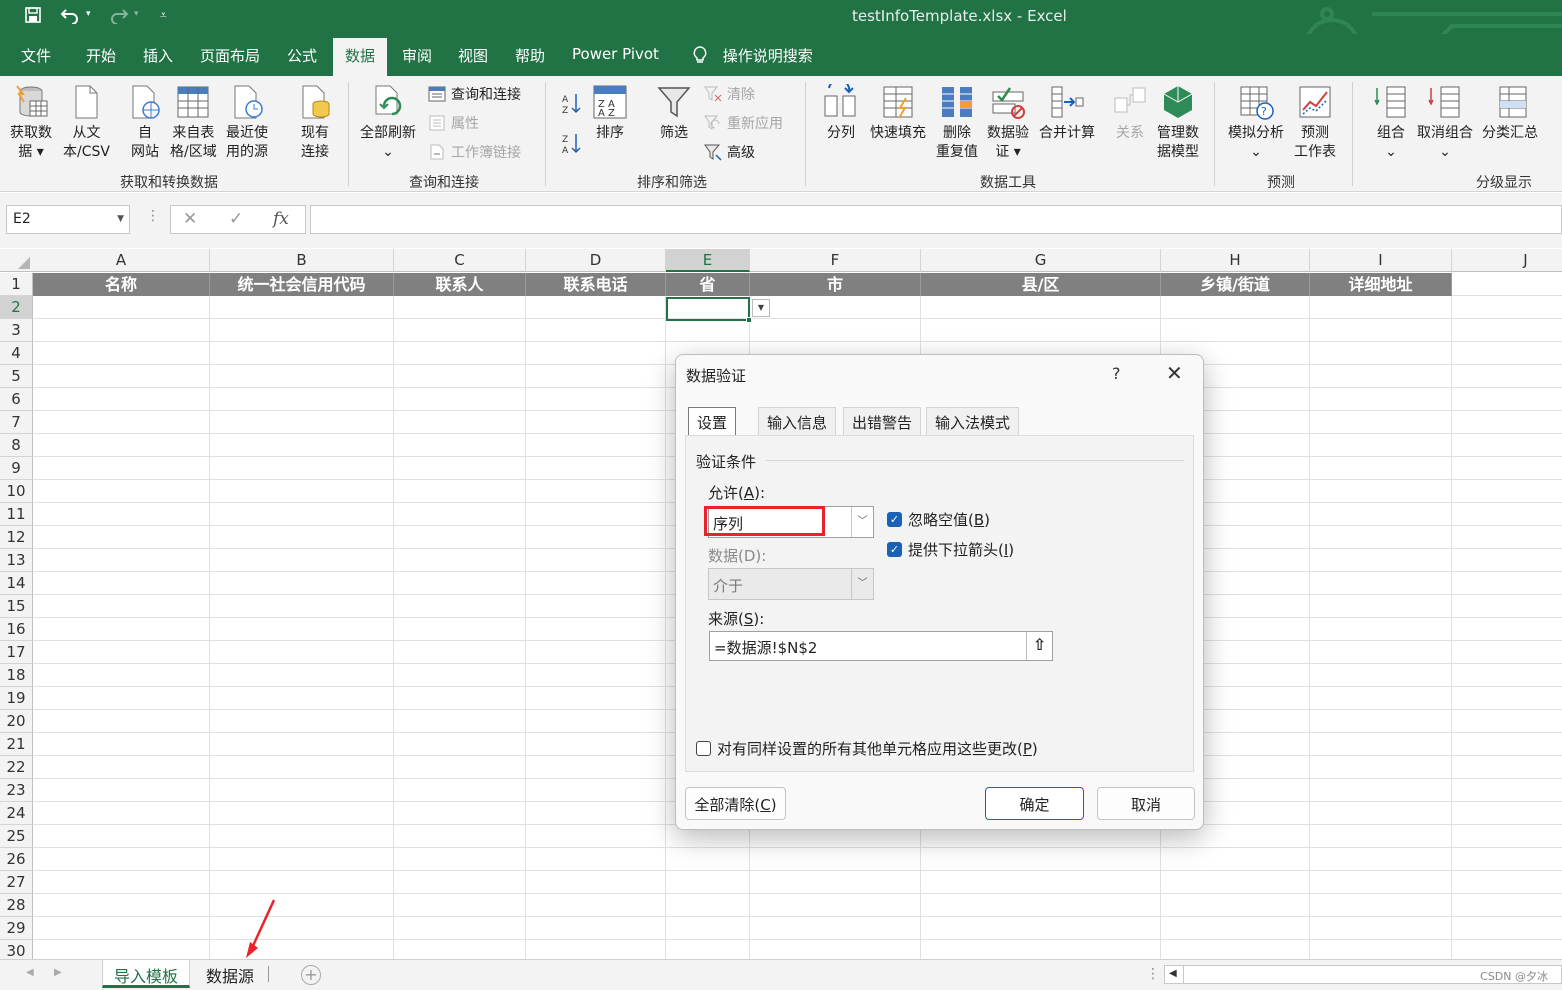 The width and height of the screenshot is (1562, 990). Describe the element at coordinates (474, 94) in the screenshot. I see `queries-connections-button: 查询和连接` at that location.